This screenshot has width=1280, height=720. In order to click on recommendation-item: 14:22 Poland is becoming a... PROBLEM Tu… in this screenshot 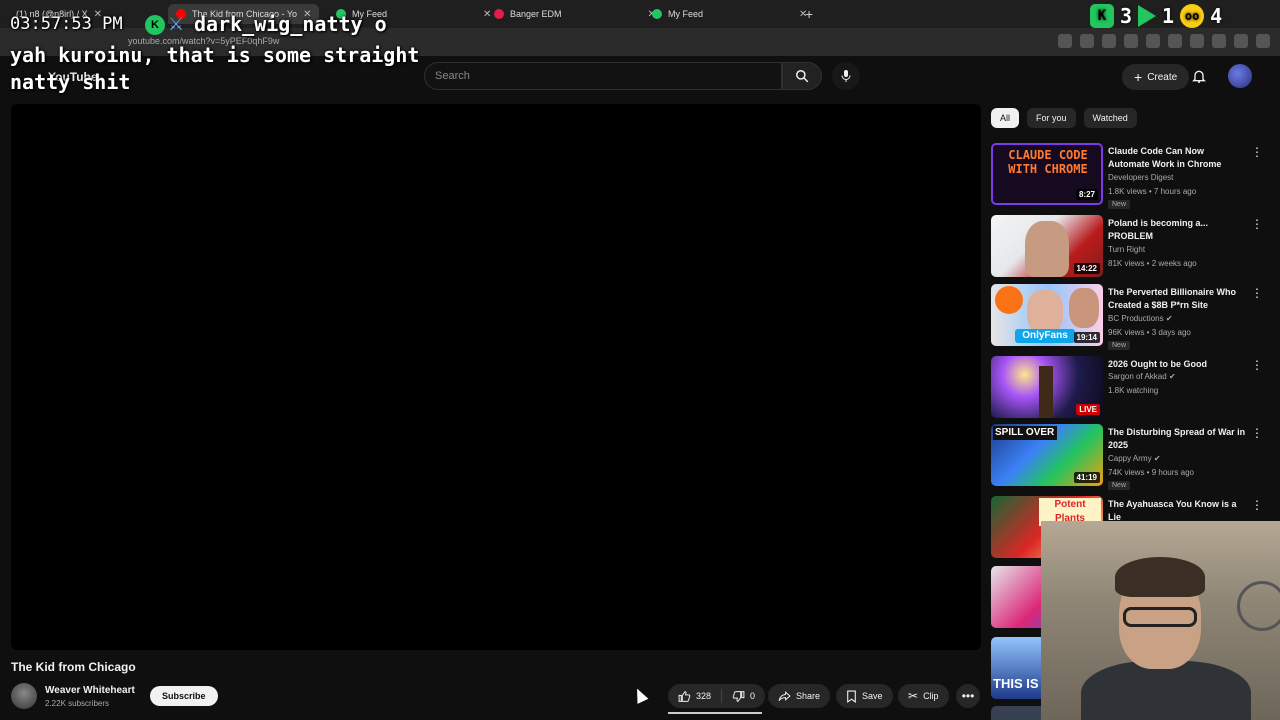, I will do `click(1127, 247)`.